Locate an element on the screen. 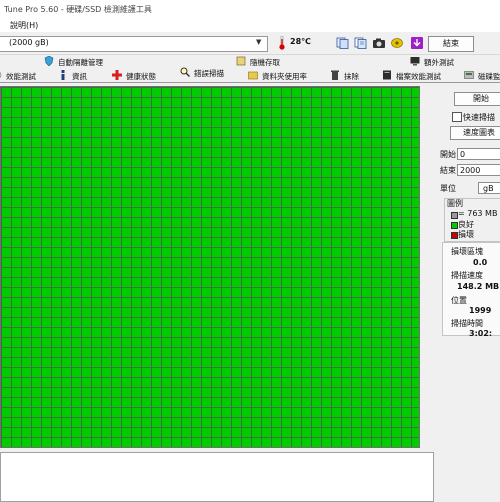  damaged-blocks-label: 損壞區塊 is located at coordinates (467, 251).